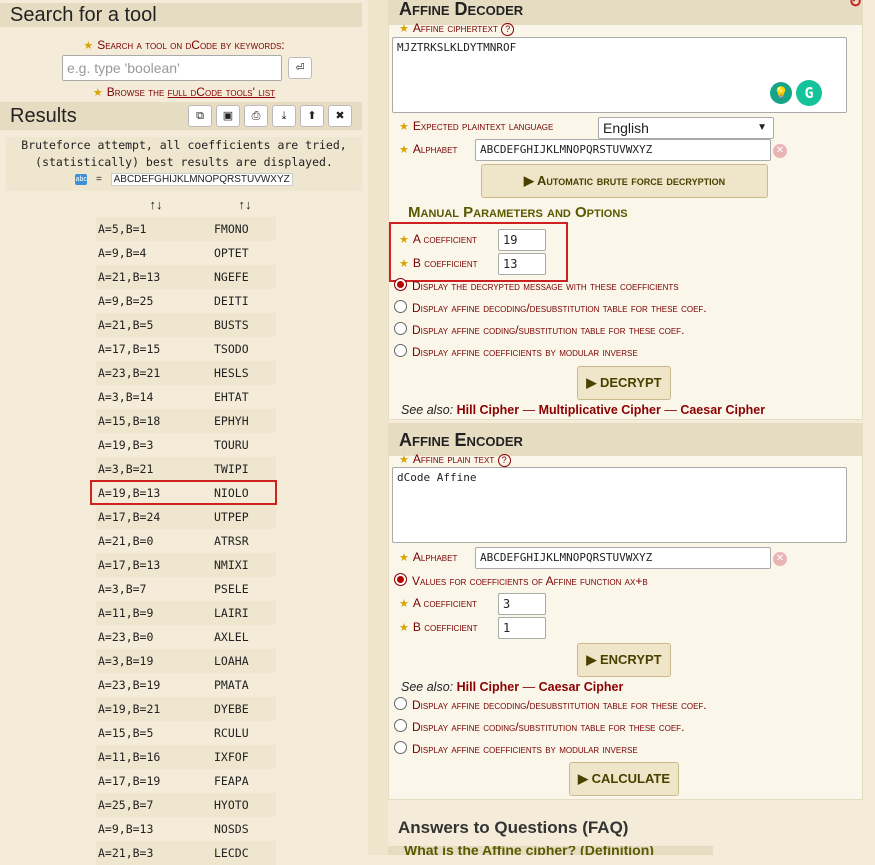 The image size is (875, 865). Describe the element at coordinates (686, 128) in the screenshot. I see `language-select: English ▼` at that location.